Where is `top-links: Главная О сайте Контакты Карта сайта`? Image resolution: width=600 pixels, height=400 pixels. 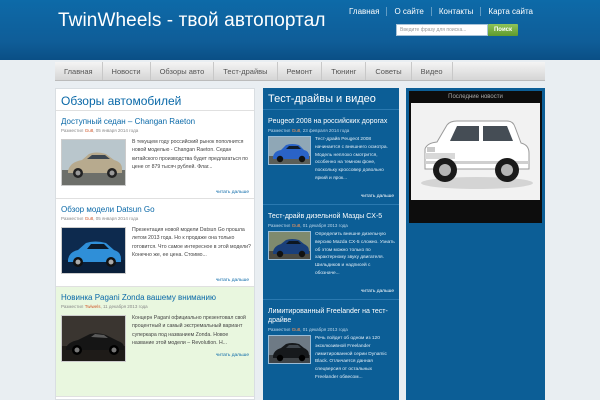
top-links: Главная О сайте Контакты Карта сайта is located at coordinates (441, 11).